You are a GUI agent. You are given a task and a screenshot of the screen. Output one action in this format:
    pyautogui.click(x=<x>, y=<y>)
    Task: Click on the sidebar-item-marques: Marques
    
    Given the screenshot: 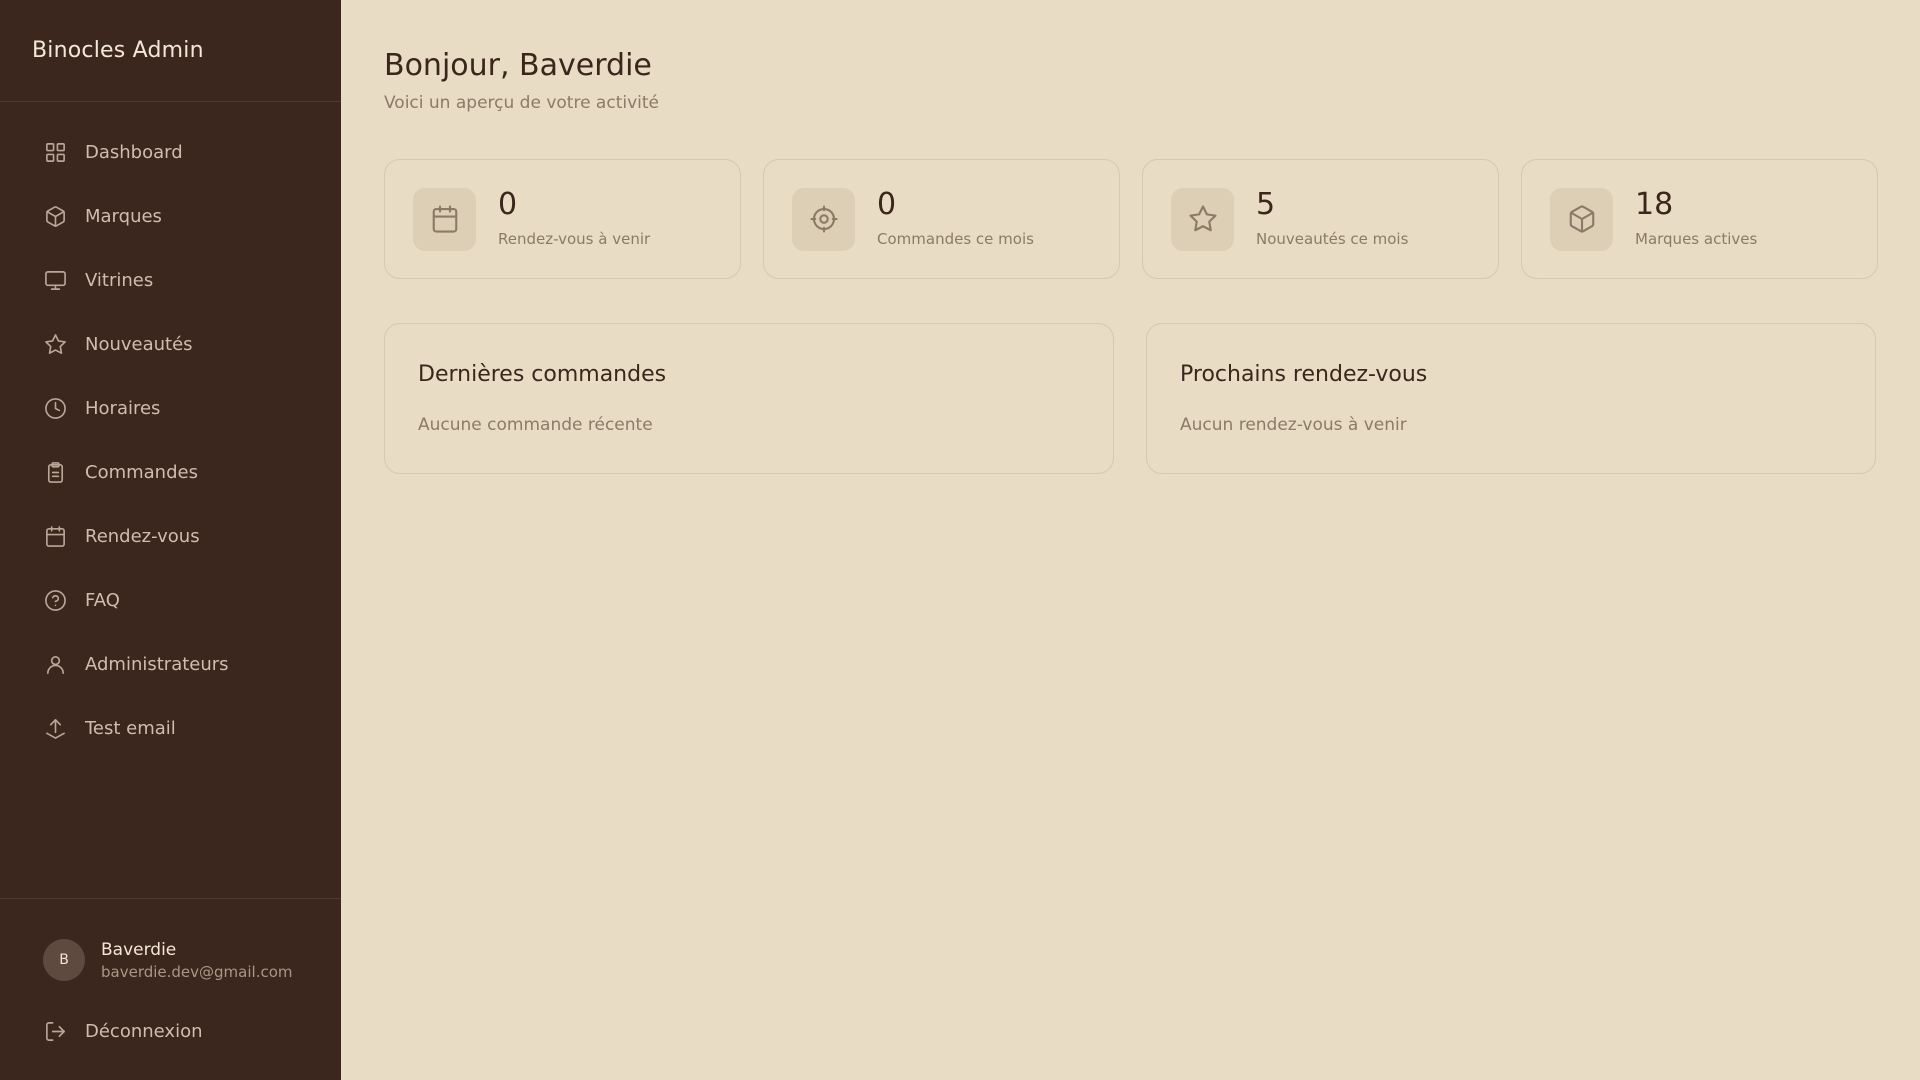 What is the action you would take?
    pyautogui.click(x=170, y=216)
    